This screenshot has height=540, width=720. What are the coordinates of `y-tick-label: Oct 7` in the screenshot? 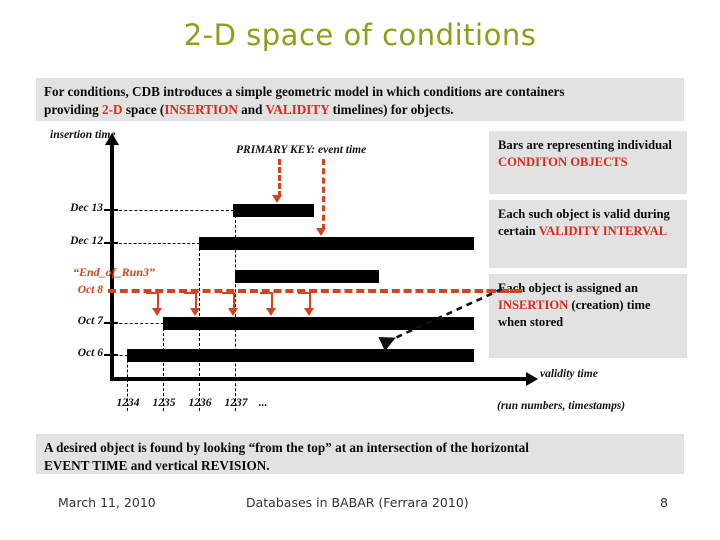 It's located at (90, 321).